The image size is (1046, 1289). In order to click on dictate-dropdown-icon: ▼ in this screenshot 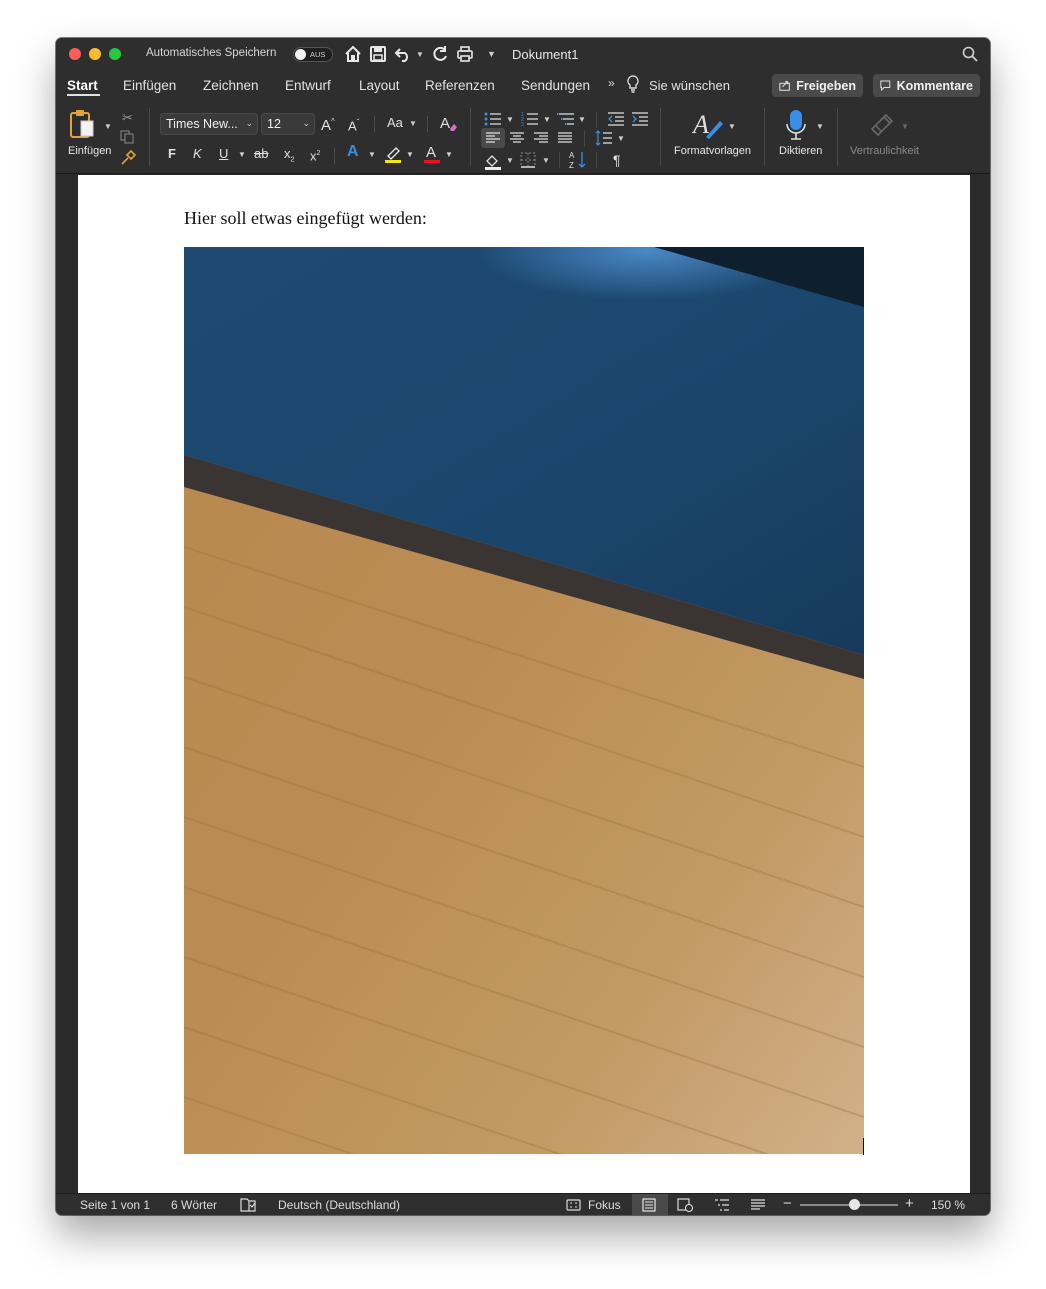, I will do `click(820, 126)`.